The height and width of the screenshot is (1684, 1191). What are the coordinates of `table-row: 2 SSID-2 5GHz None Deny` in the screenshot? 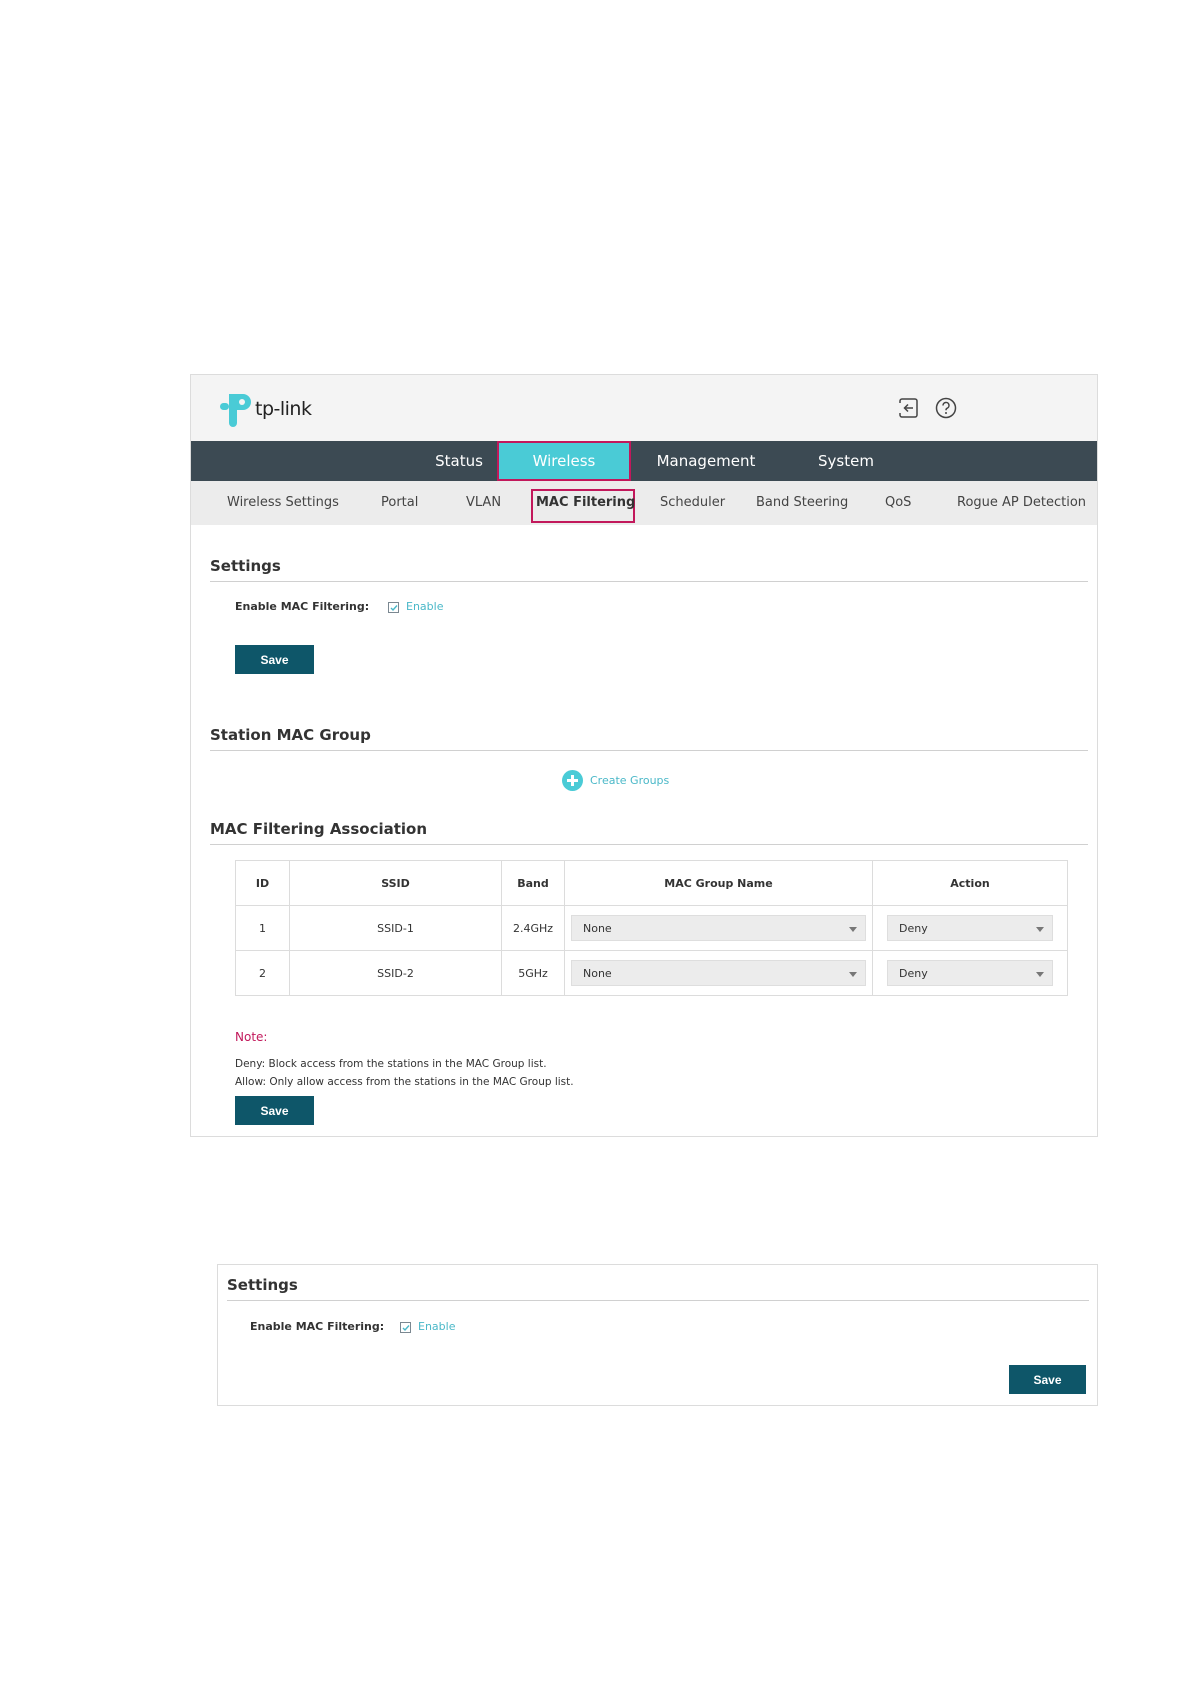 It's located at (651, 973).